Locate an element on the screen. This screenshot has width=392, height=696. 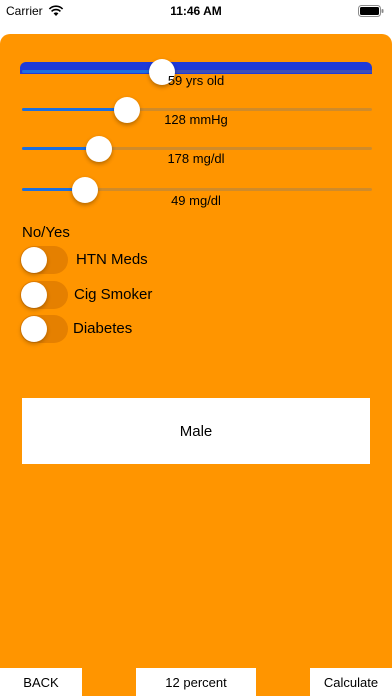
diabetes-toggle is located at coordinates (44, 329).